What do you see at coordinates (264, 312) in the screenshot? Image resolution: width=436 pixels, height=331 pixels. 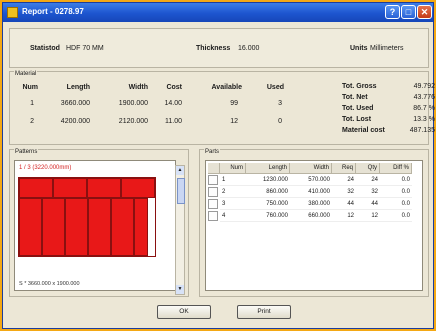 I see `print-button: Print` at bounding box center [264, 312].